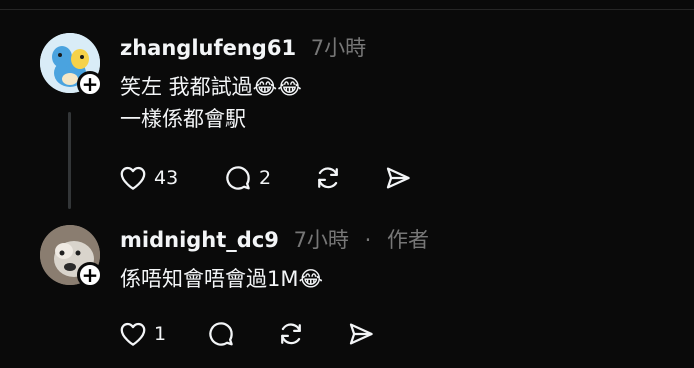 Image resolution: width=694 pixels, height=368 pixels. I want to click on like-button: 1, so click(162, 334).